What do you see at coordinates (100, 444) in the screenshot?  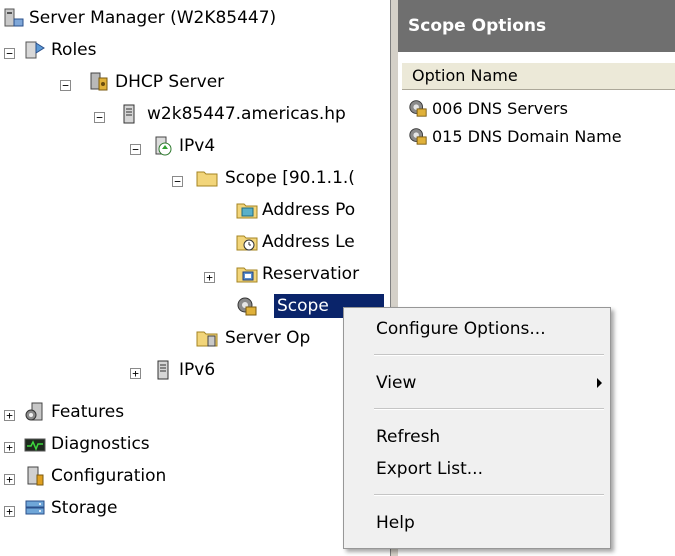 I see `tree-label-diagnostics: Diagnostics` at bounding box center [100, 444].